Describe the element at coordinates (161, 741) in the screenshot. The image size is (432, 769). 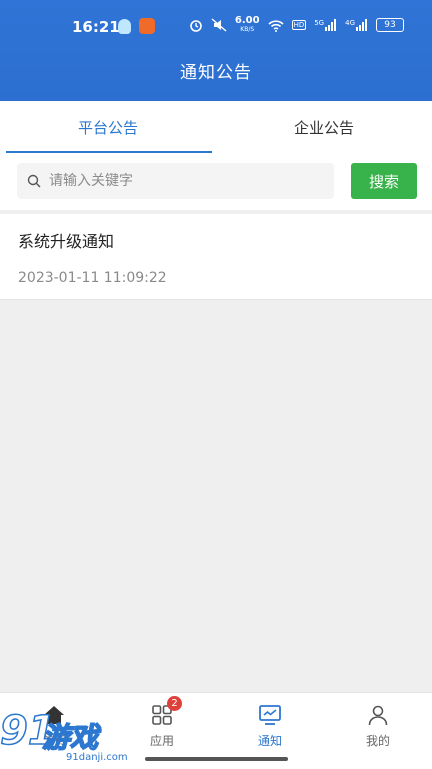
I see `nav-label: 应用` at that location.